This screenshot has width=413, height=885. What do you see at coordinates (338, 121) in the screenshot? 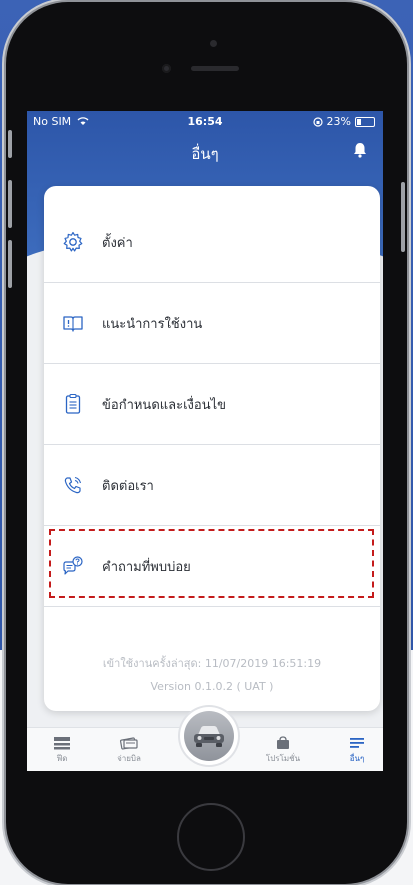
I see `battery-percent: 23%` at bounding box center [338, 121].